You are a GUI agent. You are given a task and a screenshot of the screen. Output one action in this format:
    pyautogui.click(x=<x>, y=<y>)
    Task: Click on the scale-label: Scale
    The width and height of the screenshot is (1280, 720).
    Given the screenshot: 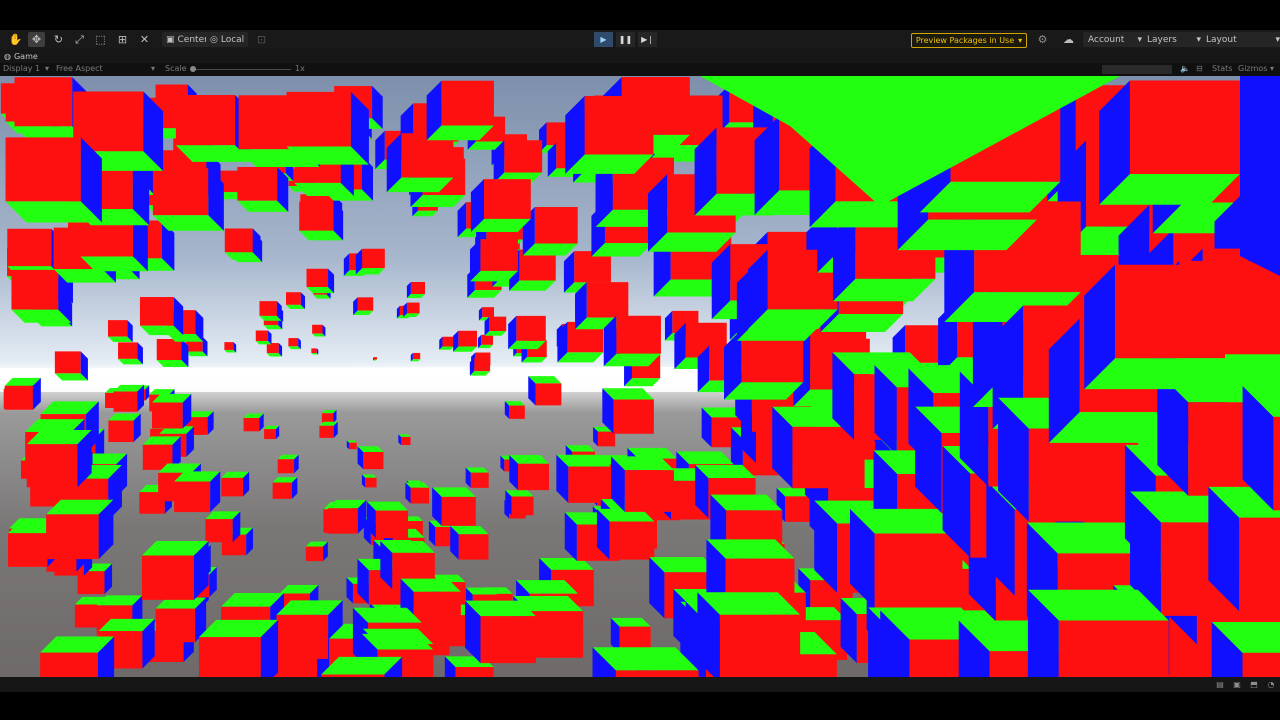 What is the action you would take?
    pyautogui.click(x=176, y=68)
    